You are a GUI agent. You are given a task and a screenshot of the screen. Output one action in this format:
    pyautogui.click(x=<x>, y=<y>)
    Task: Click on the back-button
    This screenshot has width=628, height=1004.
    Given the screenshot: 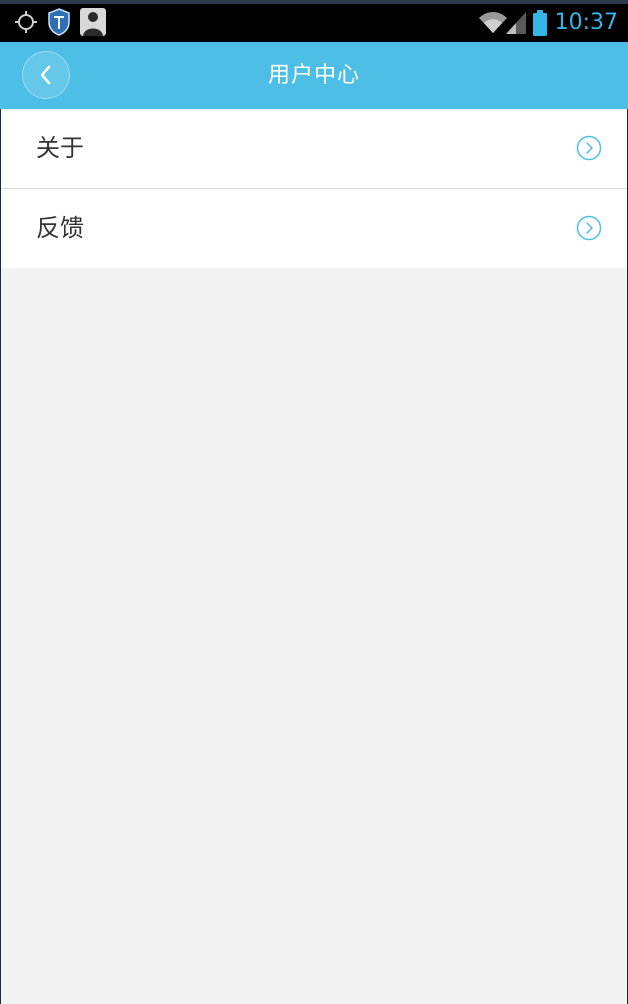 What is the action you would take?
    pyautogui.click(x=46, y=75)
    